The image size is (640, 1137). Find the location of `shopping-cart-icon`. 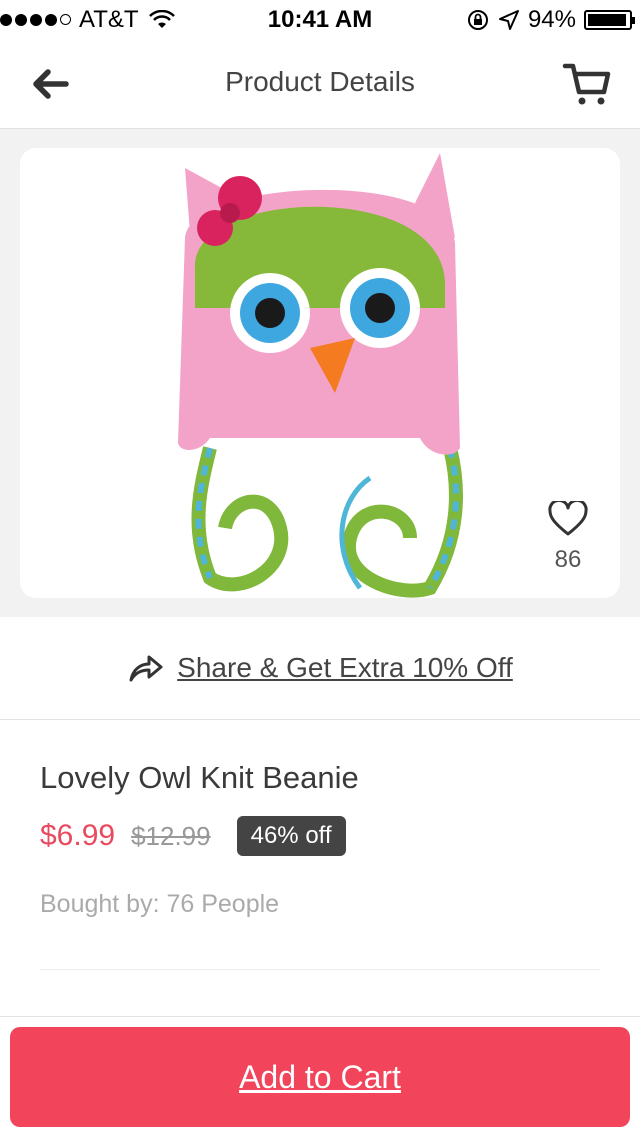

shopping-cart-icon is located at coordinates (587, 84).